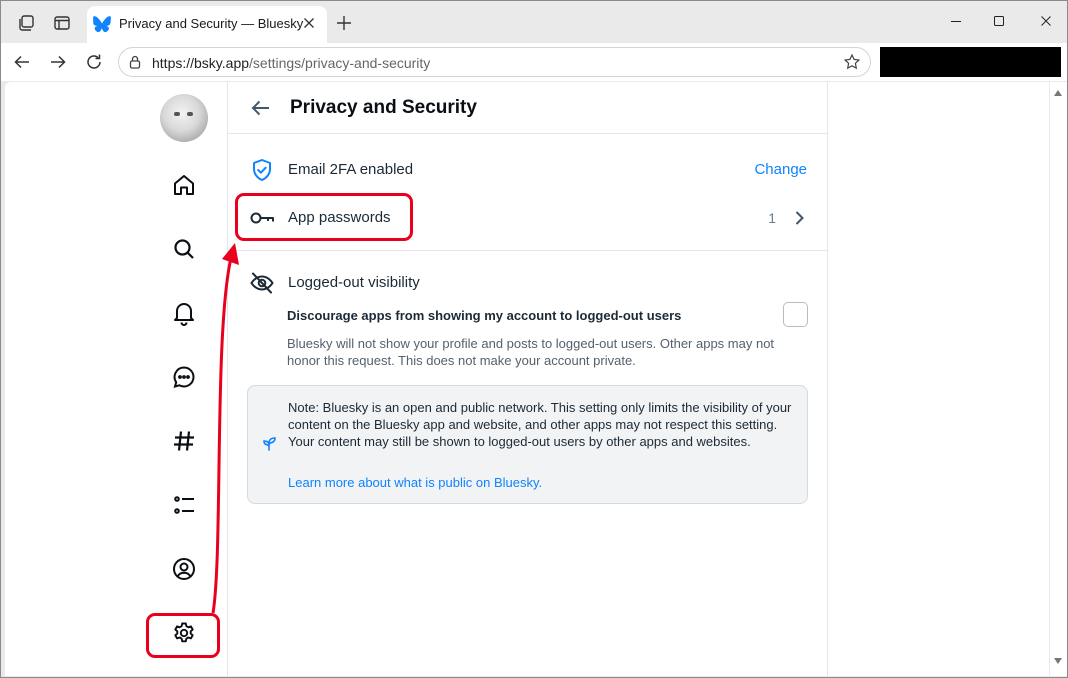 Image resolution: width=1068 pixels, height=678 pixels. I want to click on tab-title: Privacy and Security — Bluesky, so click(211, 23).